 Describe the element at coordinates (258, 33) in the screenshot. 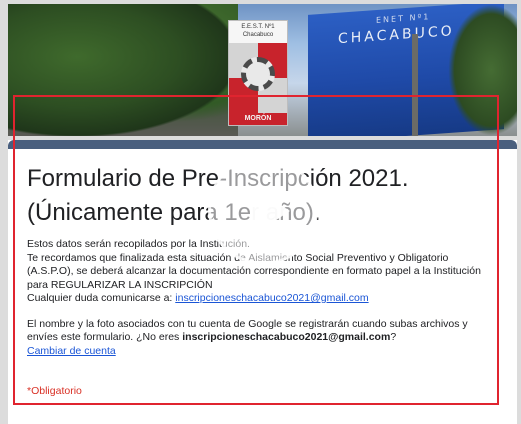

I see `logo-top-text: E.E.S.T. Nº1 Chacabuco` at that location.